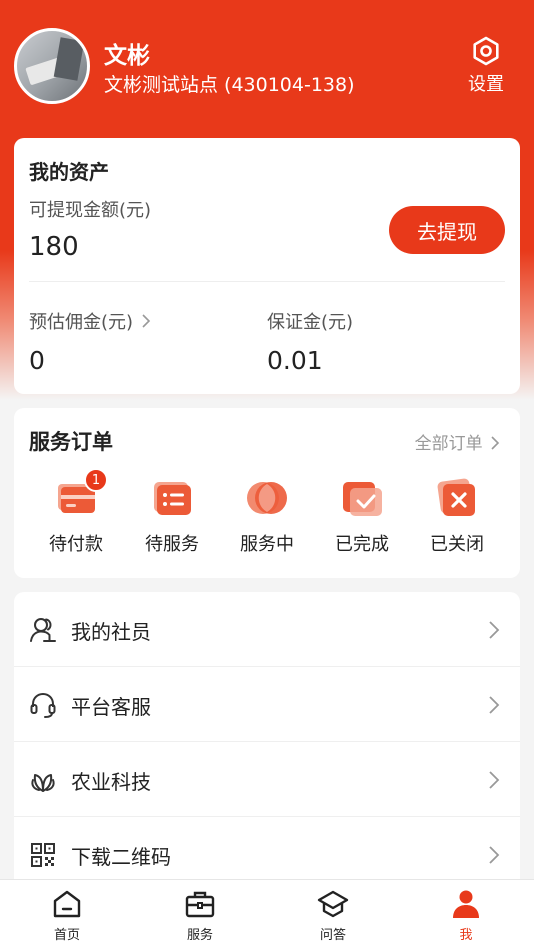  I want to click on order-closed: 已关闭, so click(457, 516).